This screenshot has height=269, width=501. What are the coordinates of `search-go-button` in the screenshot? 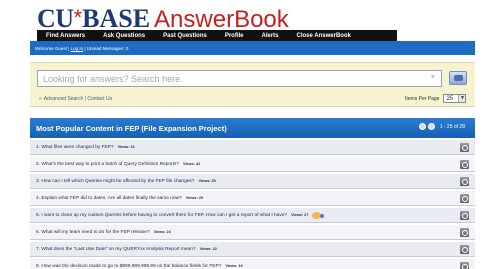 It's located at (458, 78).